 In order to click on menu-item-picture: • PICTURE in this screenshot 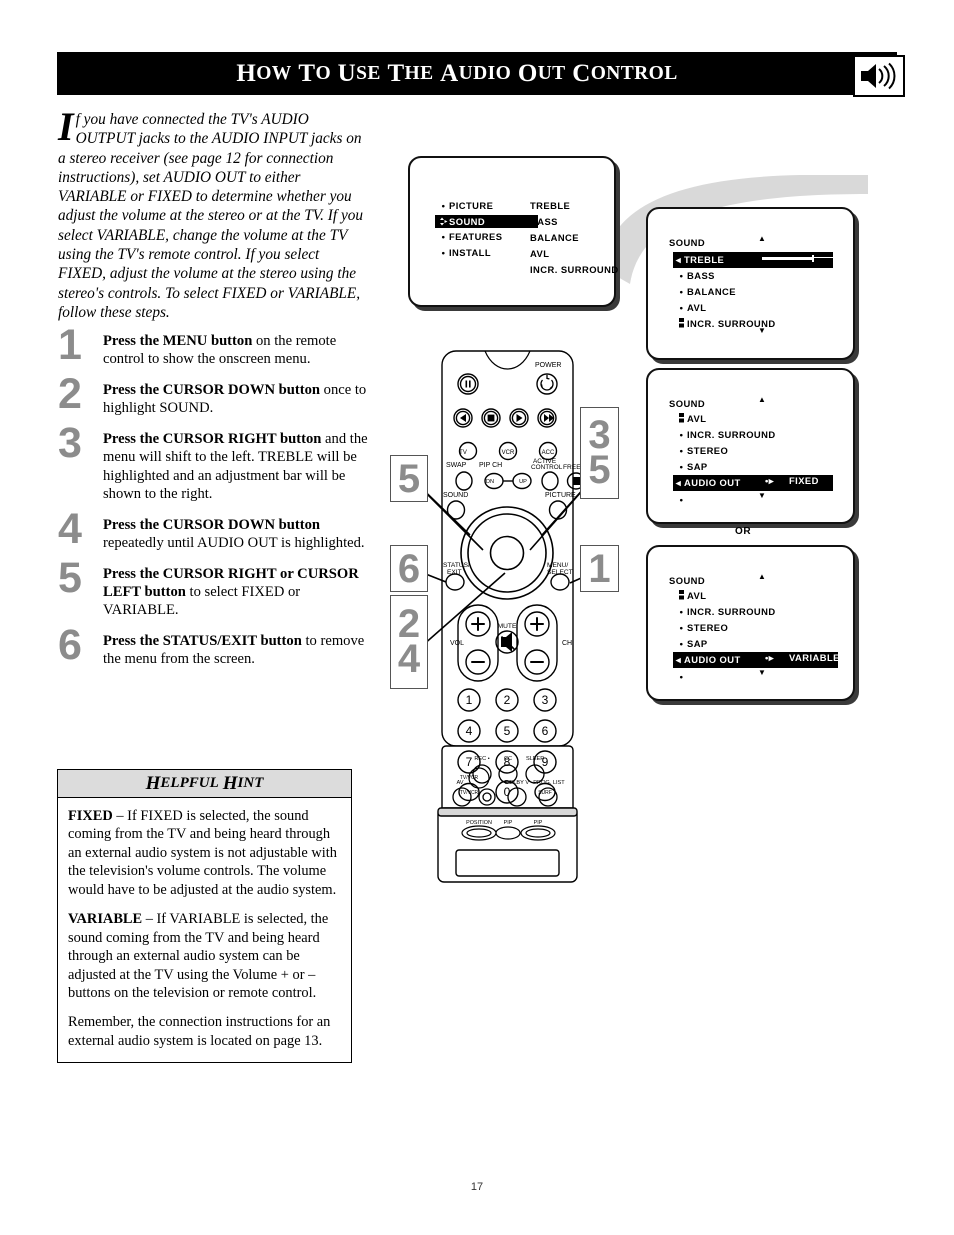, I will do `click(465, 205)`.